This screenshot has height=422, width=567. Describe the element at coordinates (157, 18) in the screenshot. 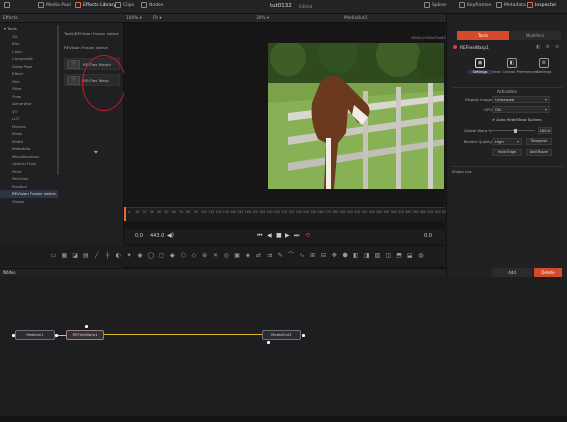

I see `viewer-fit-dropdown: Fit ▾` at that location.